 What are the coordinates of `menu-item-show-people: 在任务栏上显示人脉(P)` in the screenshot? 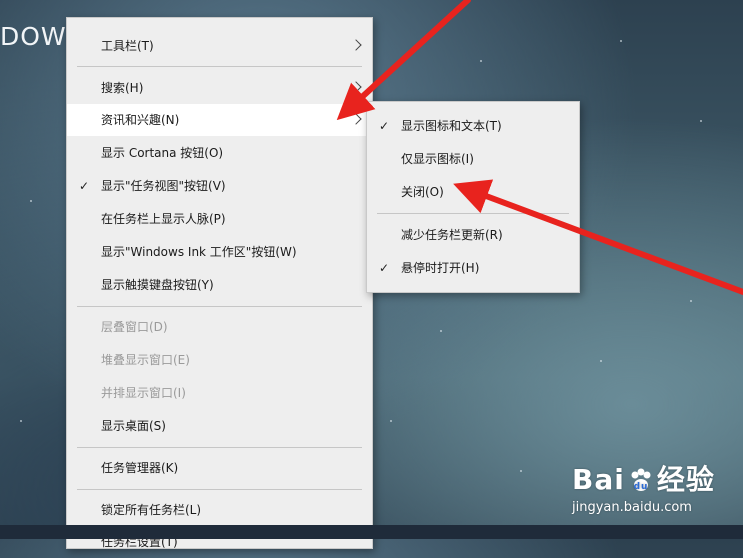 It's located at (219, 219).